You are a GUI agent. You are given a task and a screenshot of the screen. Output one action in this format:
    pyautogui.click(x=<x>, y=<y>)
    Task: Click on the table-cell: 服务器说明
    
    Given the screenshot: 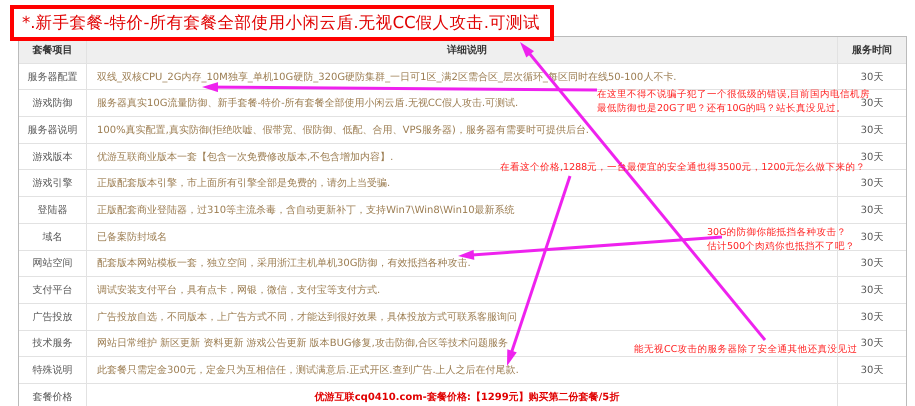 What is the action you would take?
    pyautogui.click(x=53, y=130)
    